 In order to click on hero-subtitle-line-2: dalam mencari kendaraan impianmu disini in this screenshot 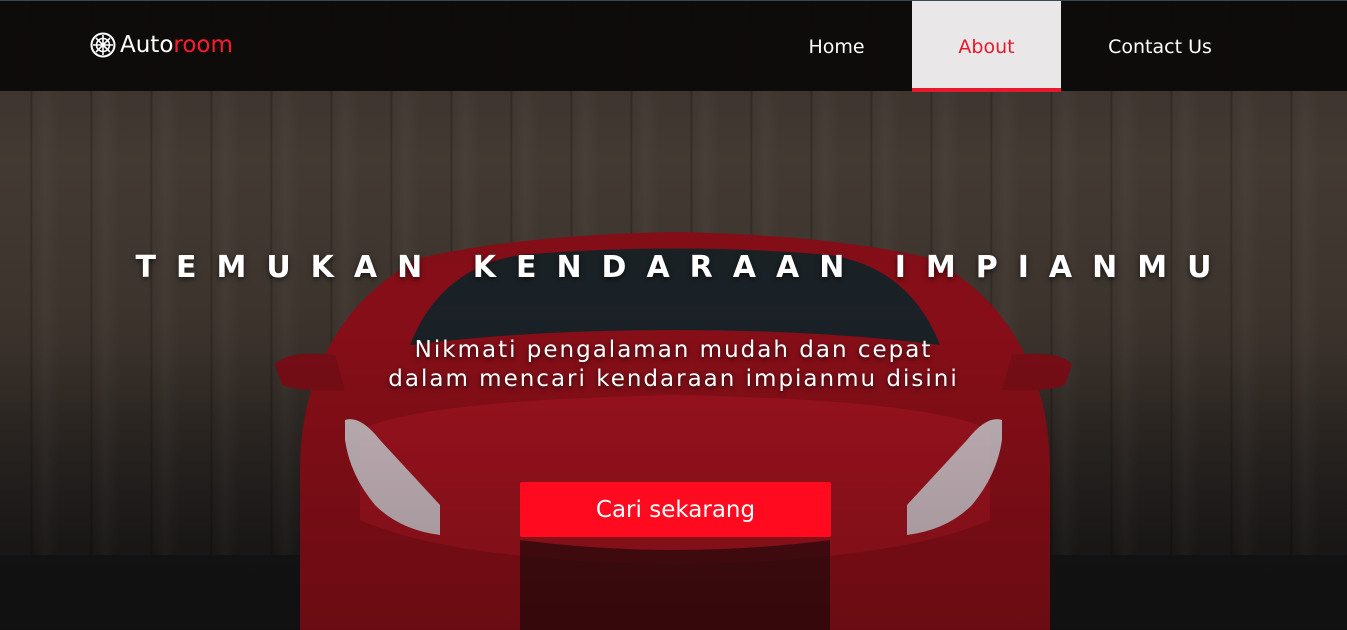, I will do `click(673, 379)`.